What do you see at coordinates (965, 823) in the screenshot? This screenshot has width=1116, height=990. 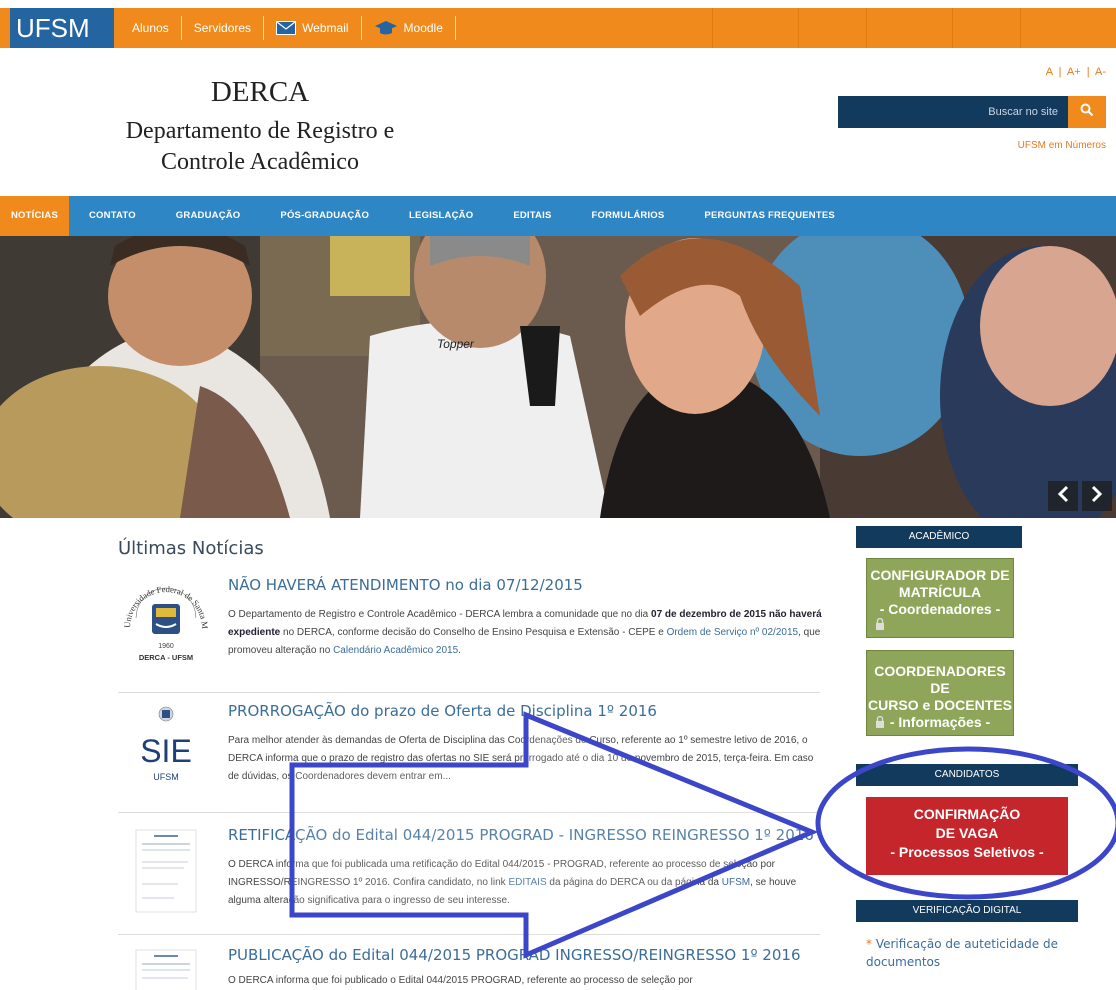 I see `annotation-circle-icon` at bounding box center [965, 823].